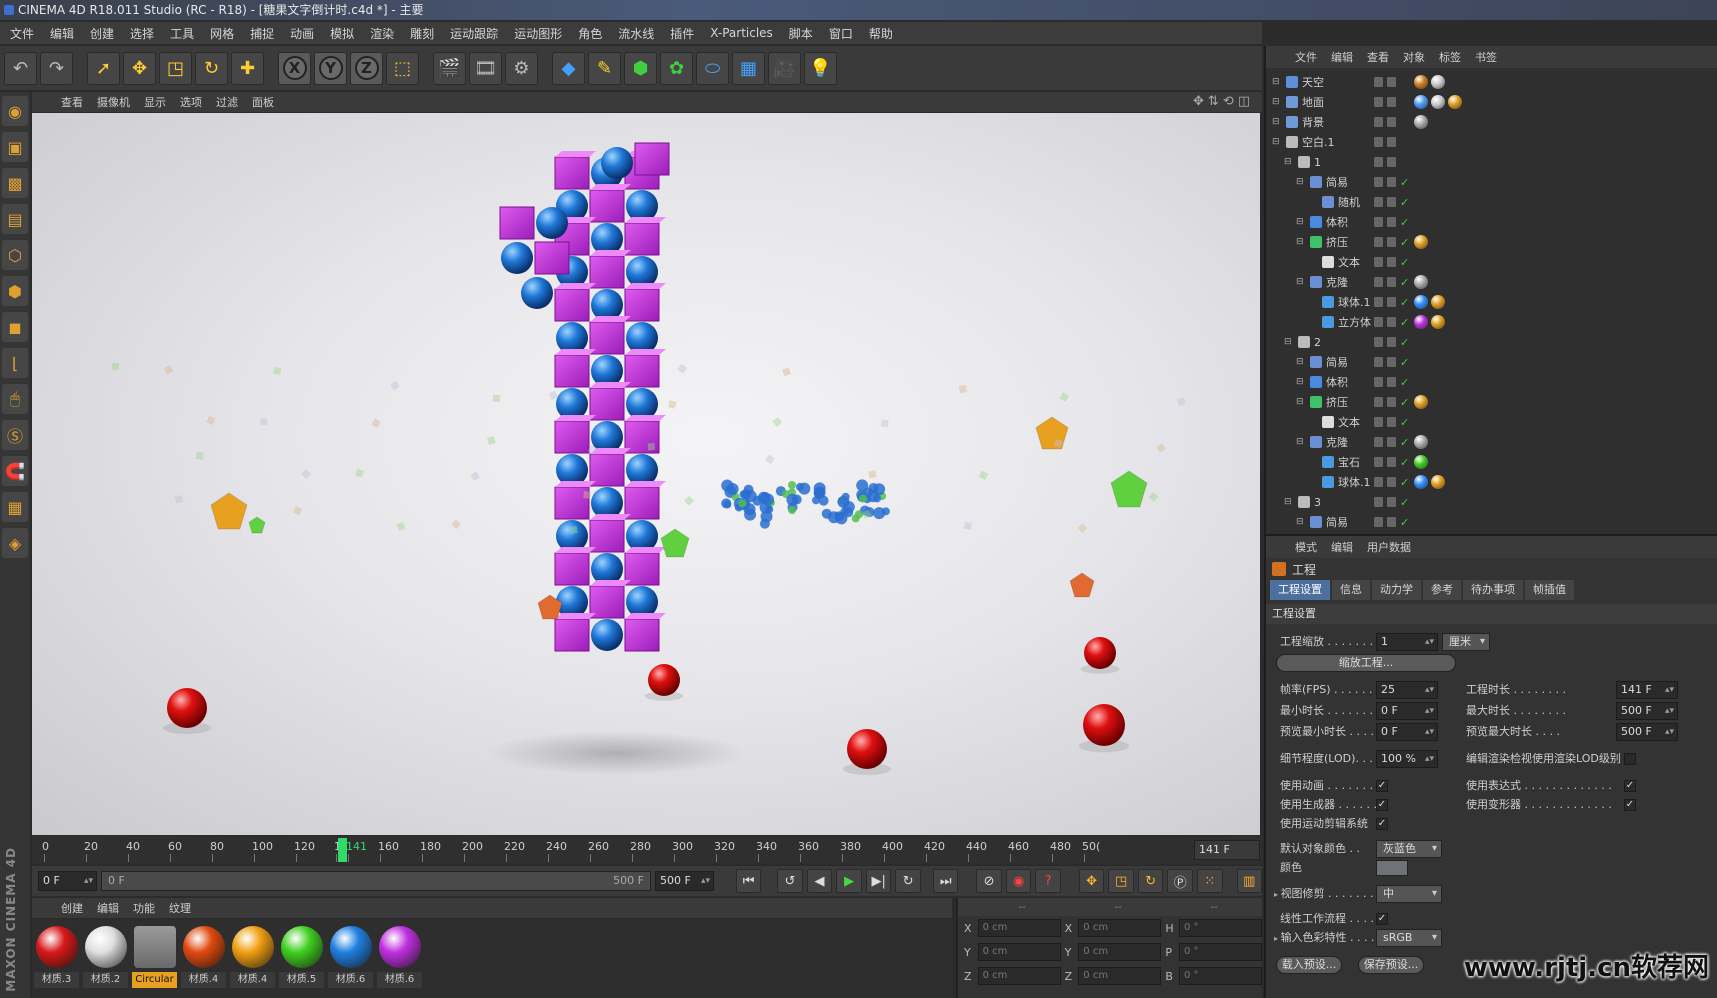 This screenshot has width=1717, height=998. Describe the element at coordinates (1491, 142) in the screenshot. I see `object-row: ⊟ 空白.1` at that location.